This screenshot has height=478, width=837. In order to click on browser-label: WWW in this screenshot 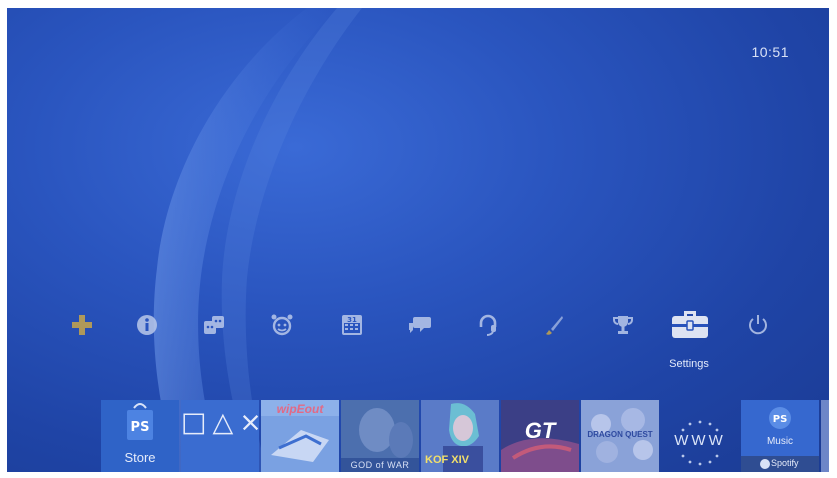, I will do `click(700, 440)`.